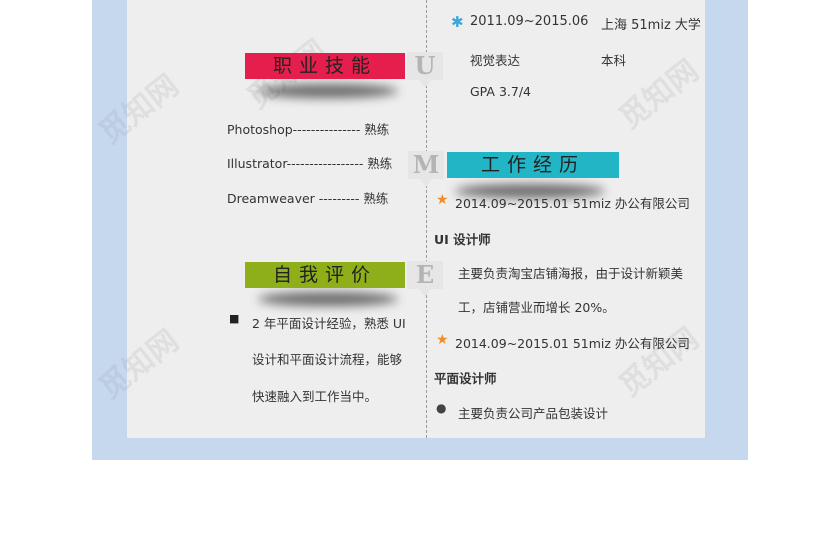 This screenshot has width=840, height=538. I want to click on skill-item: Illustrator----------------- 熟练, so click(310, 163).